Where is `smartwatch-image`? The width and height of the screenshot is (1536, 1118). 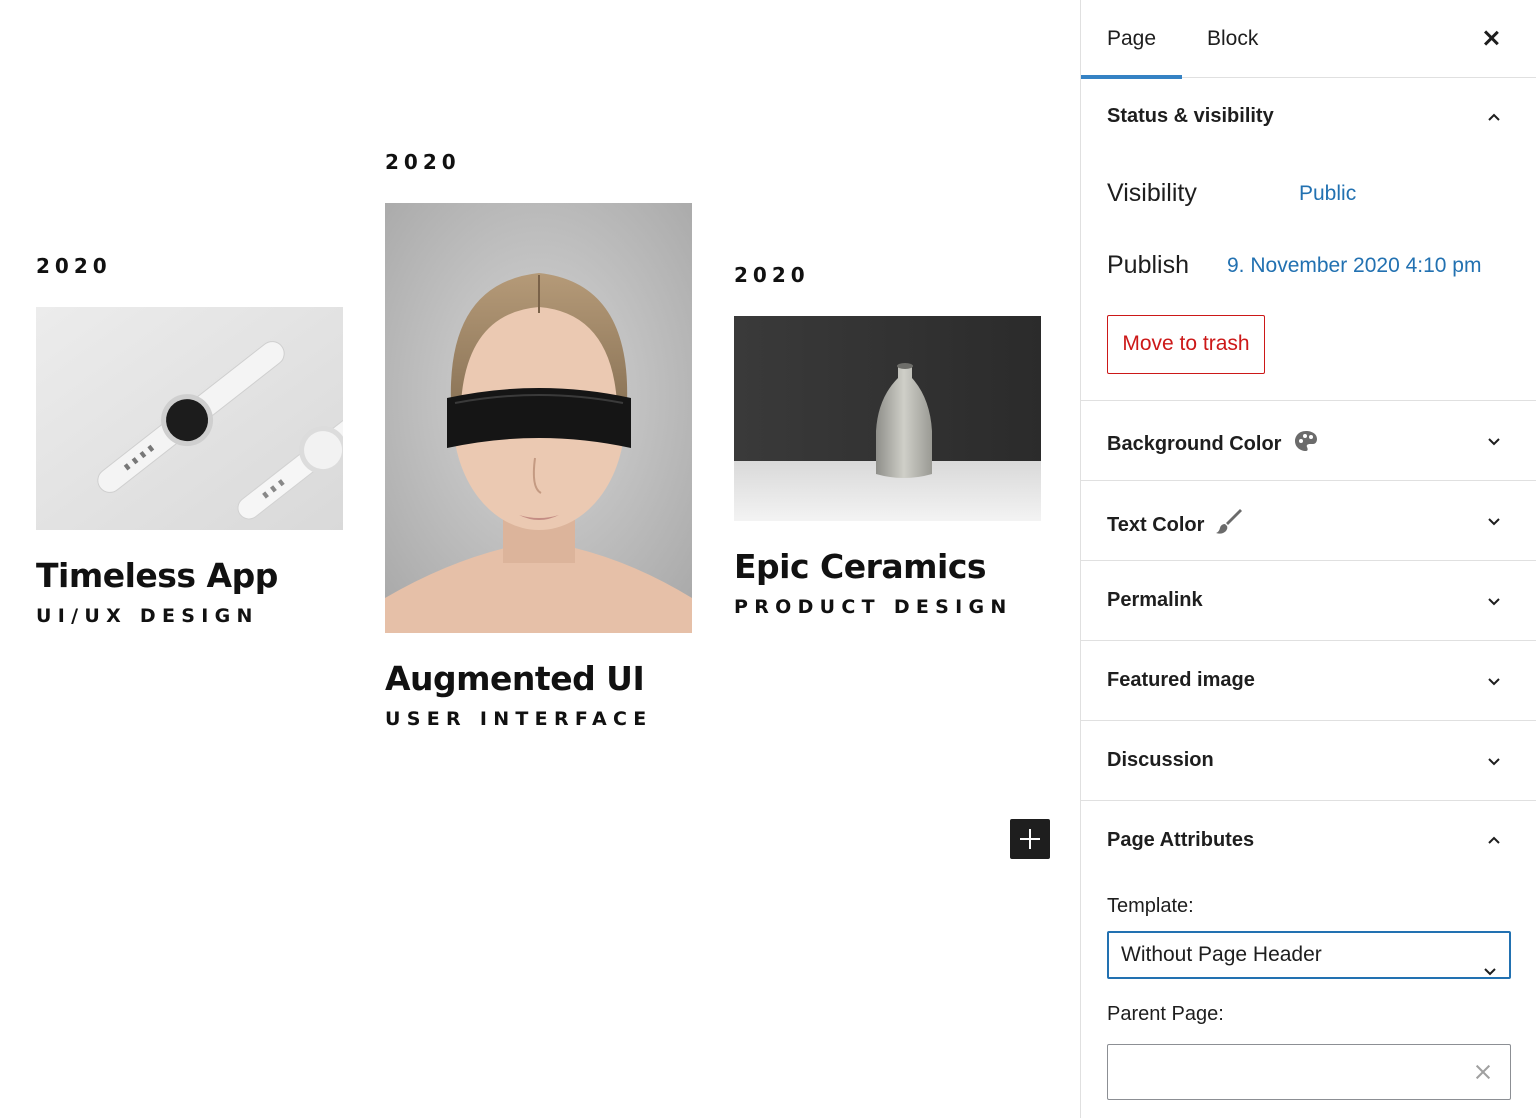 smartwatch-image is located at coordinates (189, 418).